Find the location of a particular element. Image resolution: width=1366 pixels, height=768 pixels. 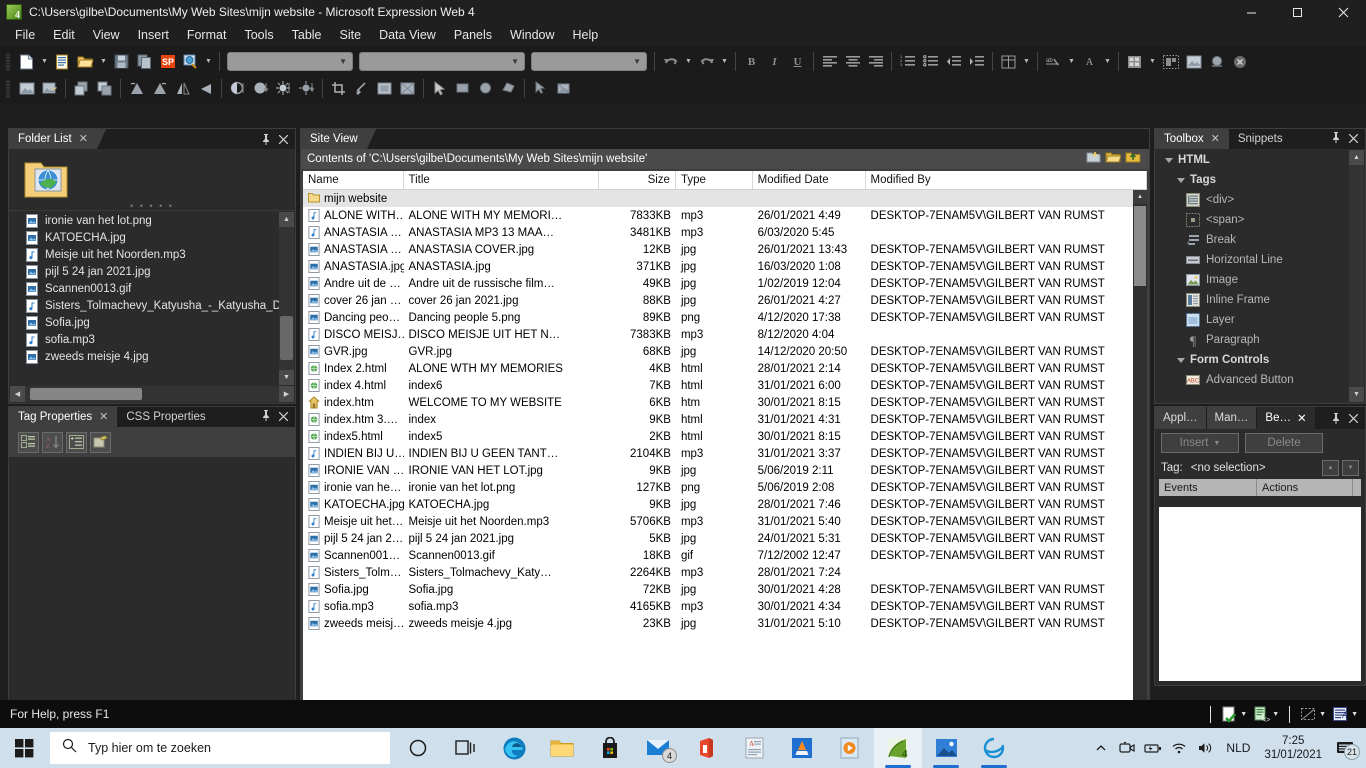

scroll-left-arrow: ◀ is located at coordinates (17, 394).